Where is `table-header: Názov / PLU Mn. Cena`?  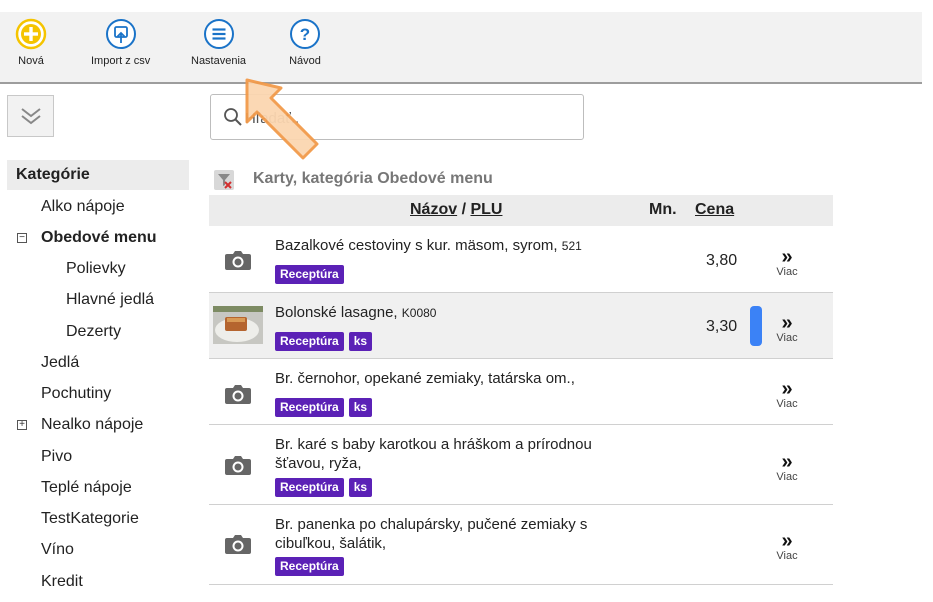 table-header: Názov / PLU Mn. Cena is located at coordinates (521, 210).